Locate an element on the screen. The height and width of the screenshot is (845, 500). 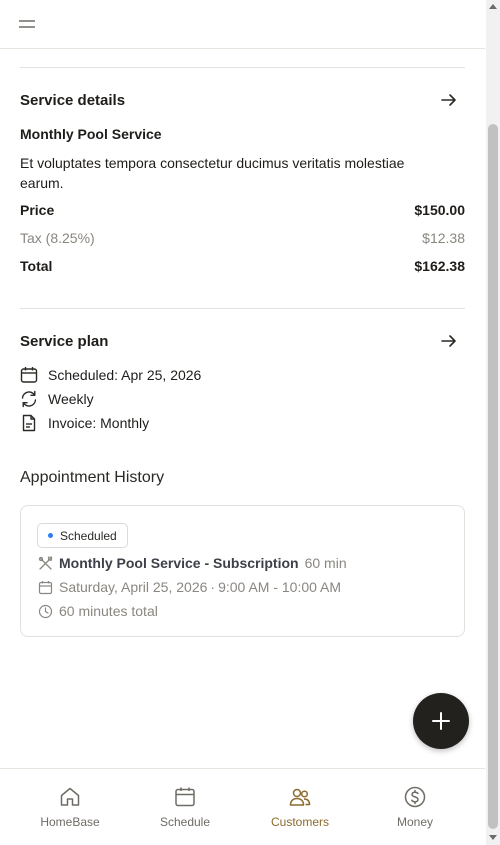
status-badge-label: Scheduled is located at coordinates (88, 535).